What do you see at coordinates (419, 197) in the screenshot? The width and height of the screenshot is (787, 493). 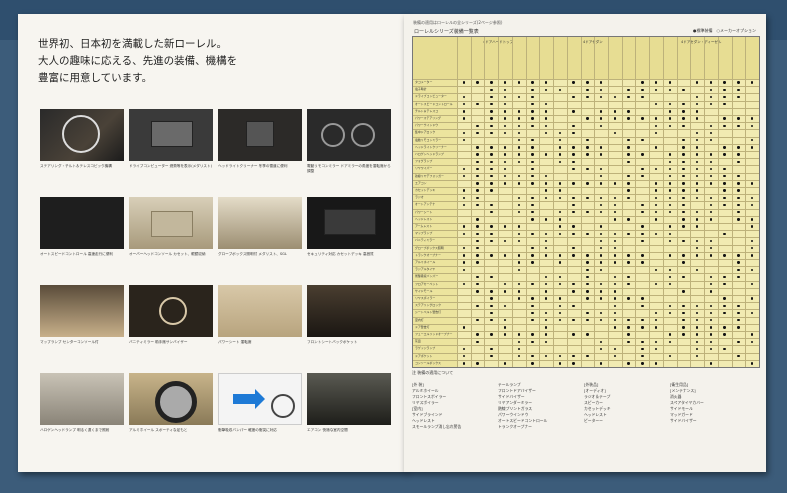 I see `row-label: ラジオ` at bounding box center [419, 197].